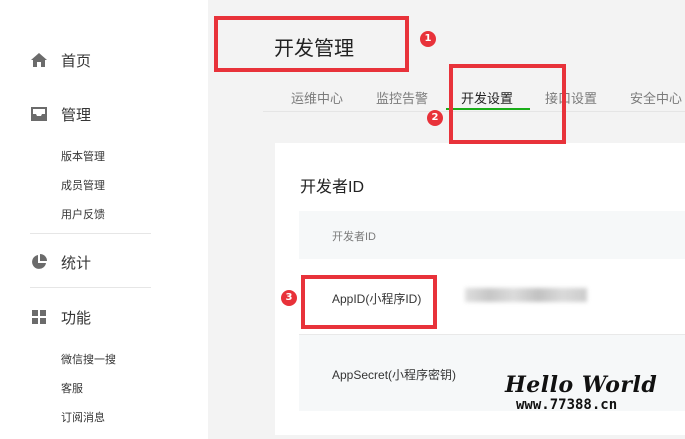 The width and height of the screenshot is (685, 439). What do you see at coordinates (332, 187) in the screenshot?
I see `card-title: 开发者ID` at bounding box center [332, 187].